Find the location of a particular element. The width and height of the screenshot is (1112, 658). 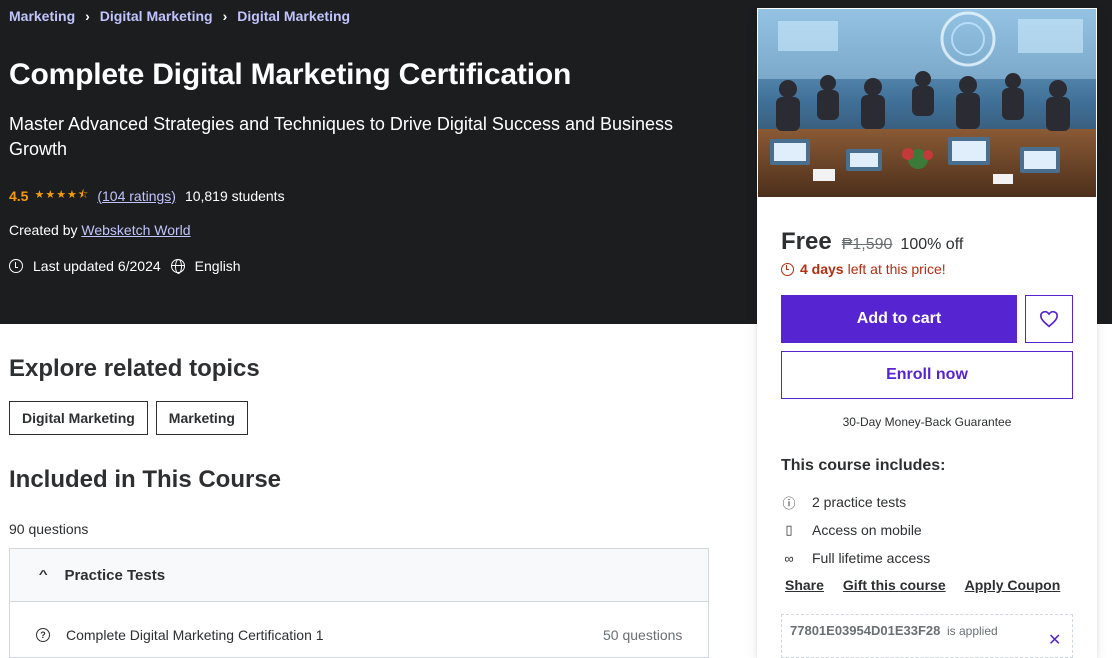

coupon-code-value: 77801E03954D01E33F28 is located at coordinates (865, 630).